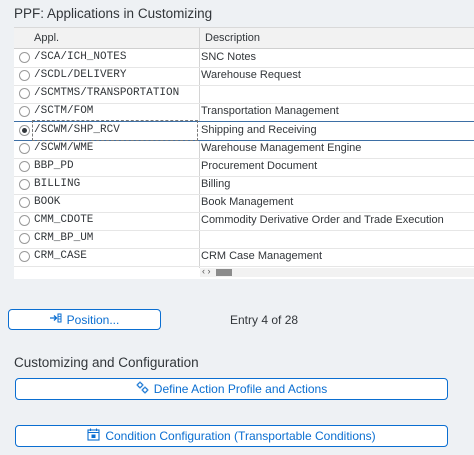 The height and width of the screenshot is (455, 474). What do you see at coordinates (244, 94) in the screenshot?
I see `table-row: /SCMTMS/TRANSPORTATION` at bounding box center [244, 94].